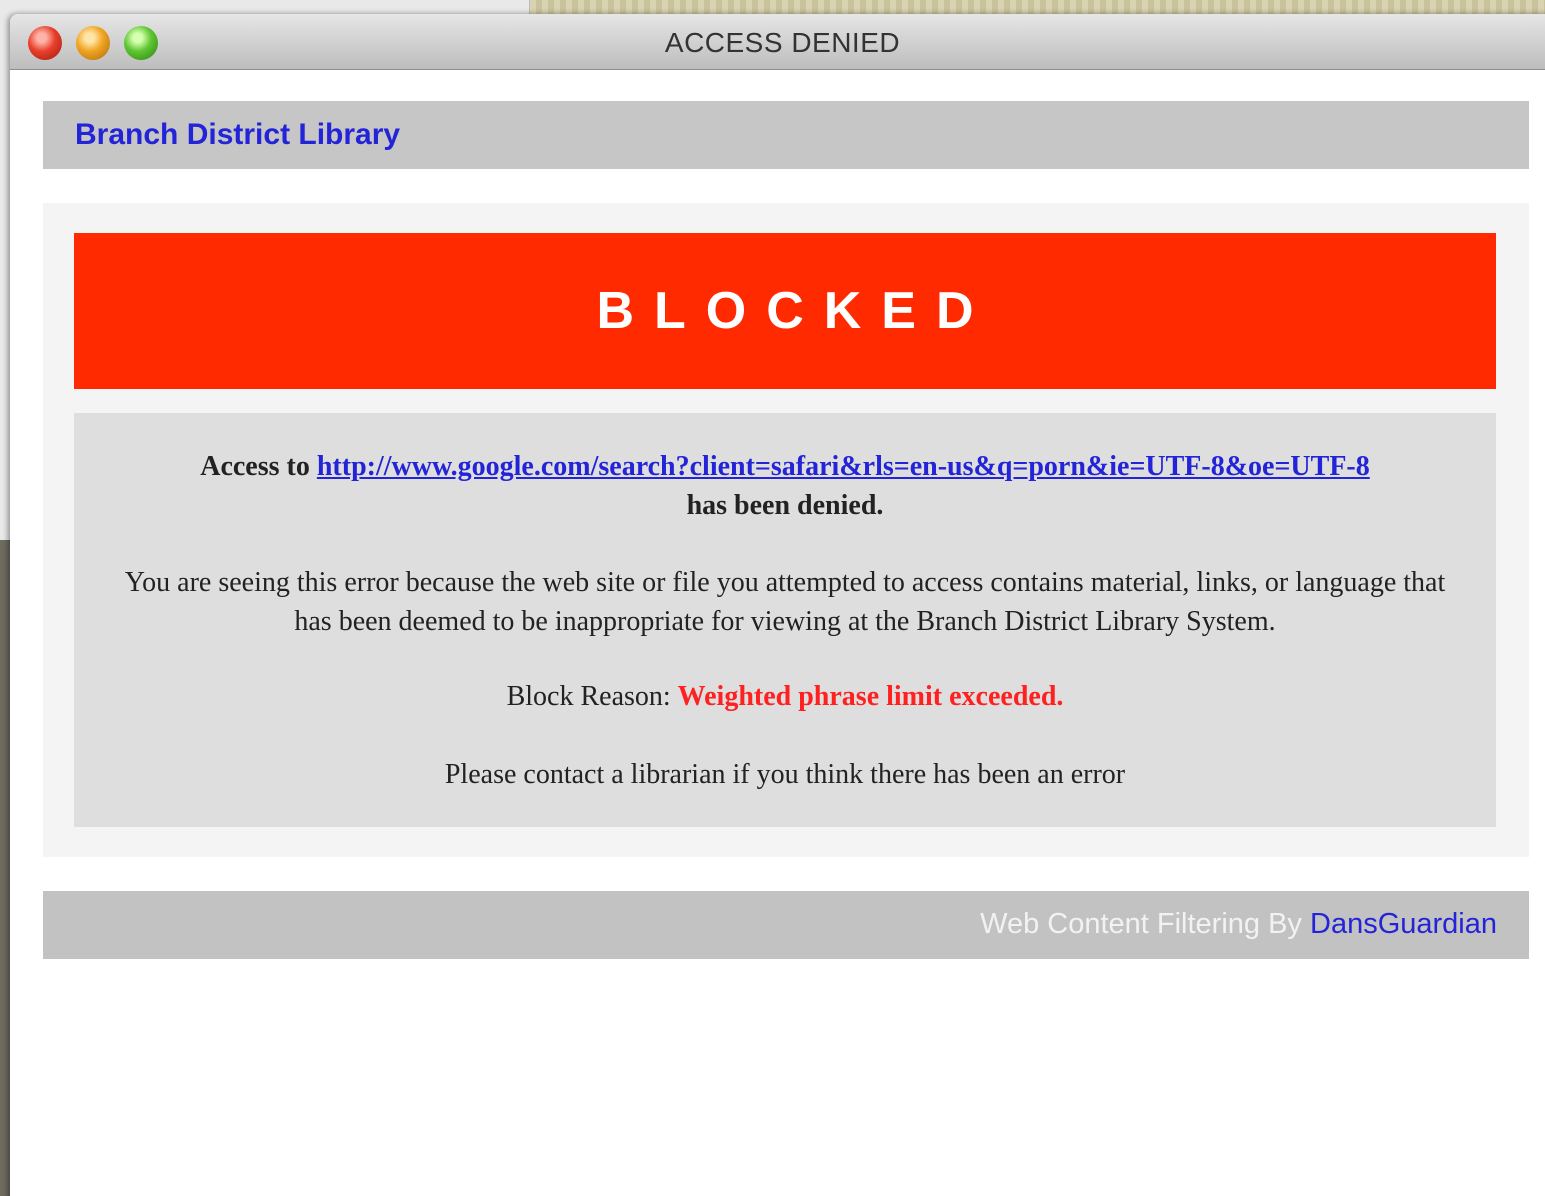 This screenshot has height=1196, width=1545. What do you see at coordinates (237, 135) in the screenshot?
I see `library-home-link: Branch District Library` at bounding box center [237, 135].